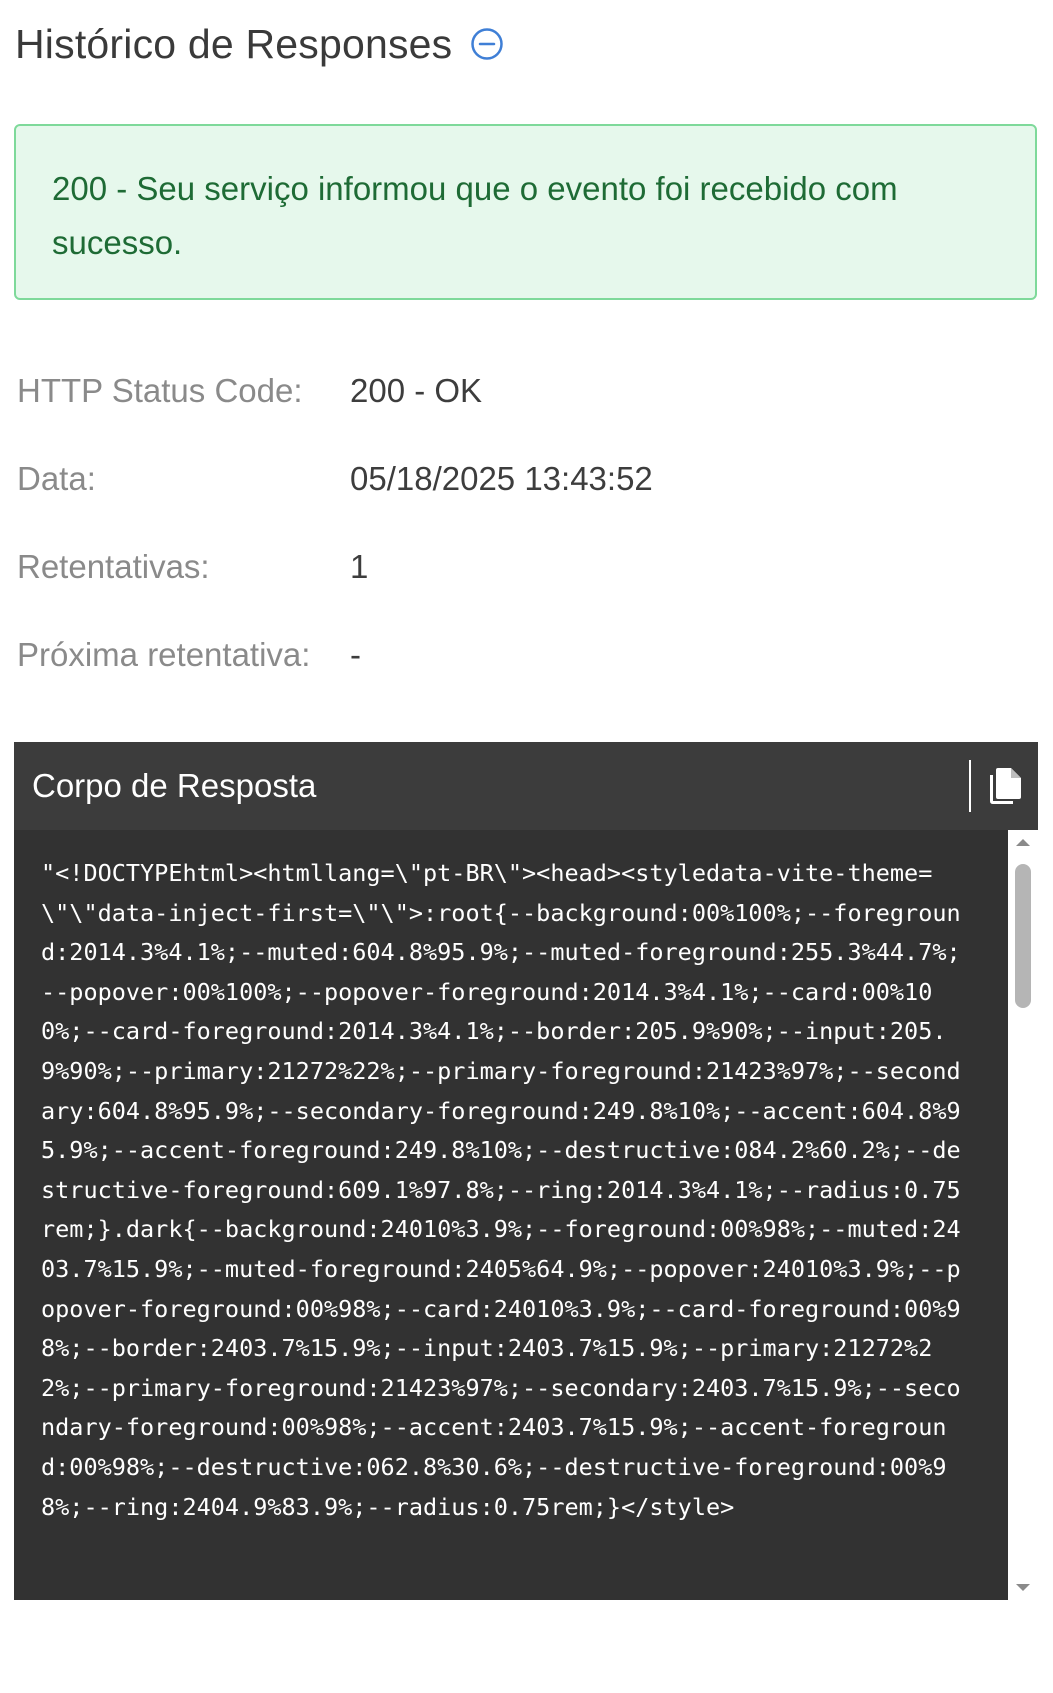 The image size is (1053, 1693). Describe the element at coordinates (160, 390) in the screenshot. I see `status-code-label: HTTP Status Code:` at that location.